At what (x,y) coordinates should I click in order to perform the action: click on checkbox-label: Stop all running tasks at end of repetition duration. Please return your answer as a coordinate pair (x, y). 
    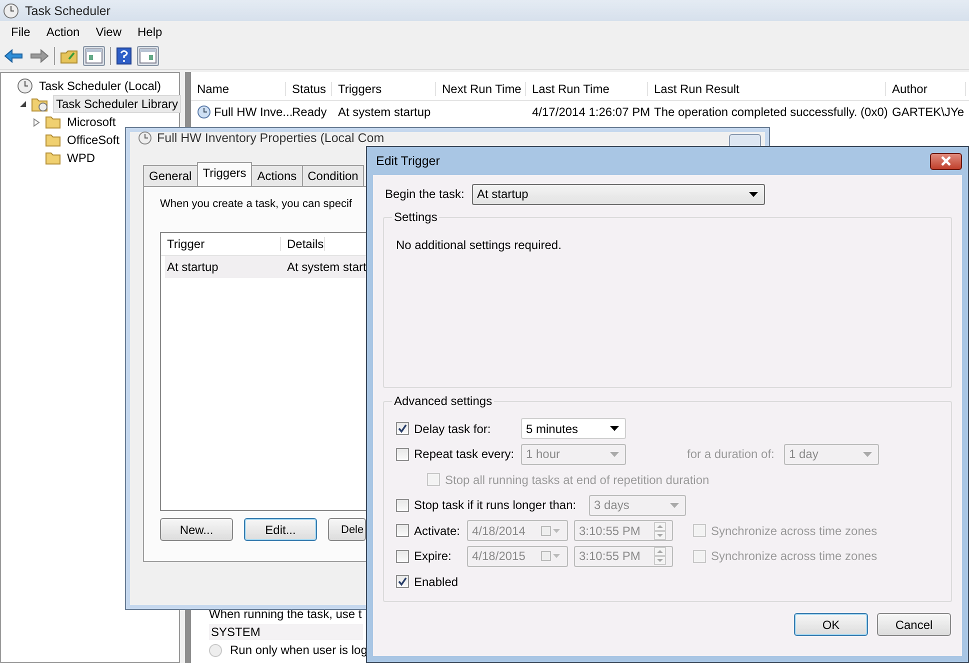
    Looking at the image, I should click on (577, 479).